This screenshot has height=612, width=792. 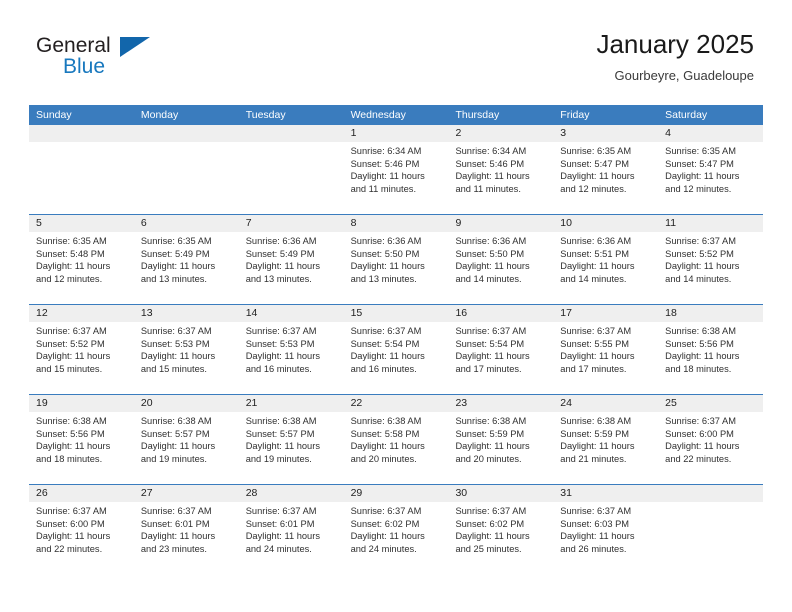 I want to click on day-detail-line: Sunset: 5:58 PM, so click(x=385, y=433).